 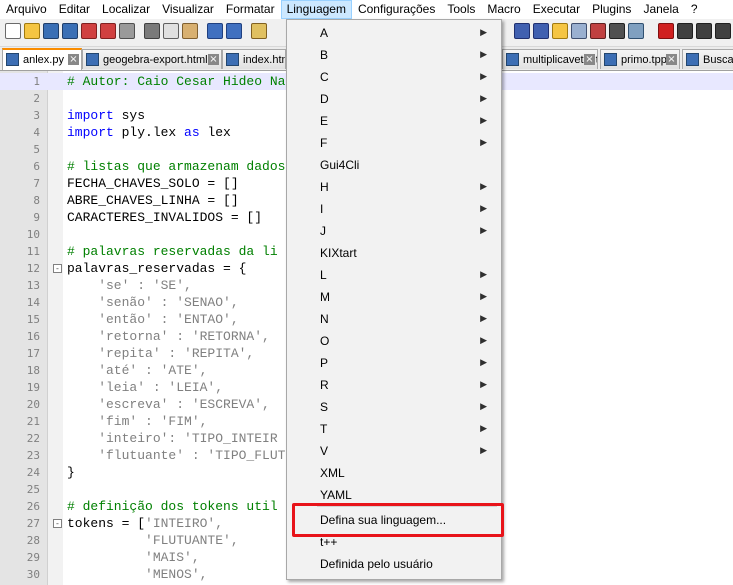 What do you see at coordinates (215, 31) in the screenshot?
I see `undo-icon` at bounding box center [215, 31].